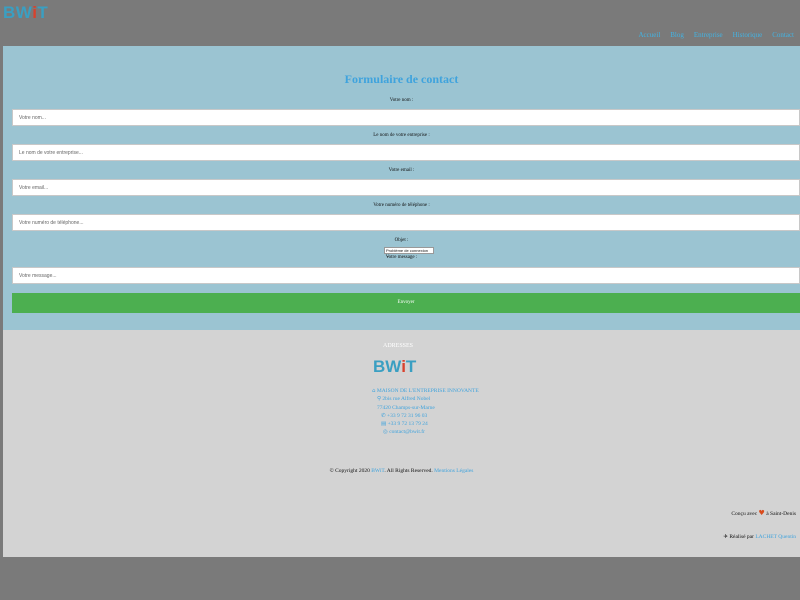 This screenshot has width=800, height=600. What do you see at coordinates (650, 35) in the screenshot?
I see `nav-accueil: Accueil` at bounding box center [650, 35].